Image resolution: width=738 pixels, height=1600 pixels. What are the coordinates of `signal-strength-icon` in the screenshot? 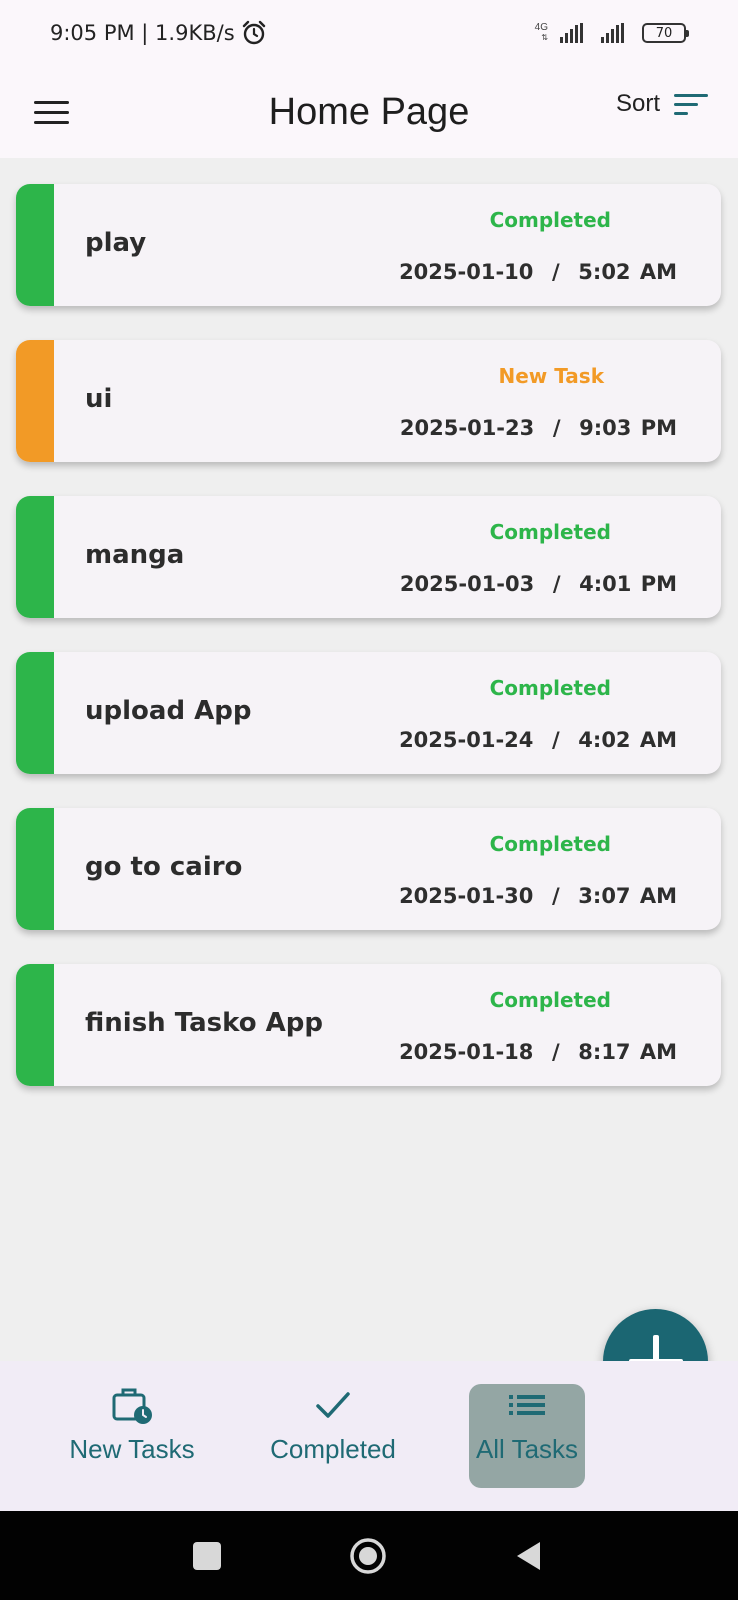 It's located at (571, 33).